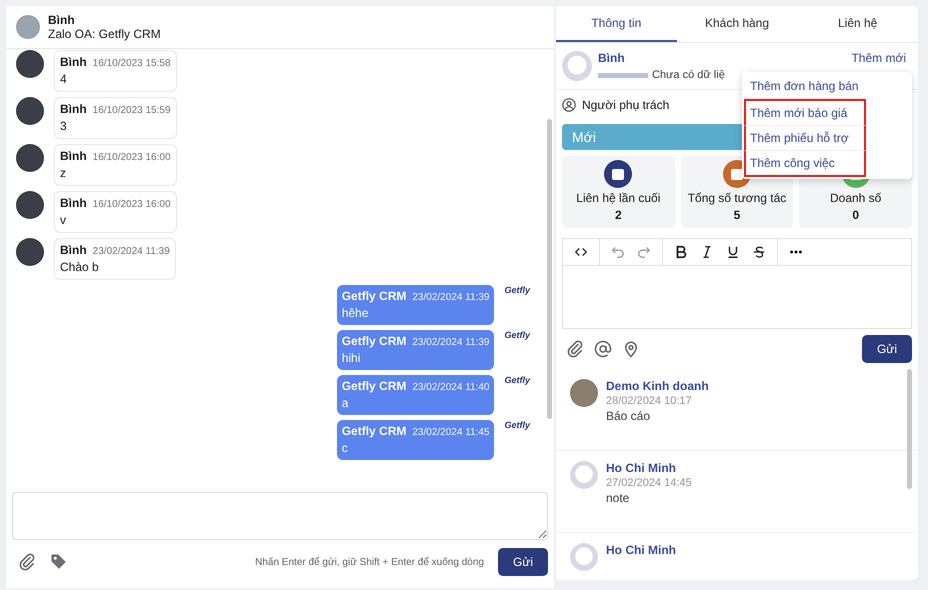 This screenshot has width=928, height=590. Describe the element at coordinates (681, 252) in the screenshot. I see `bold-icon` at that location.